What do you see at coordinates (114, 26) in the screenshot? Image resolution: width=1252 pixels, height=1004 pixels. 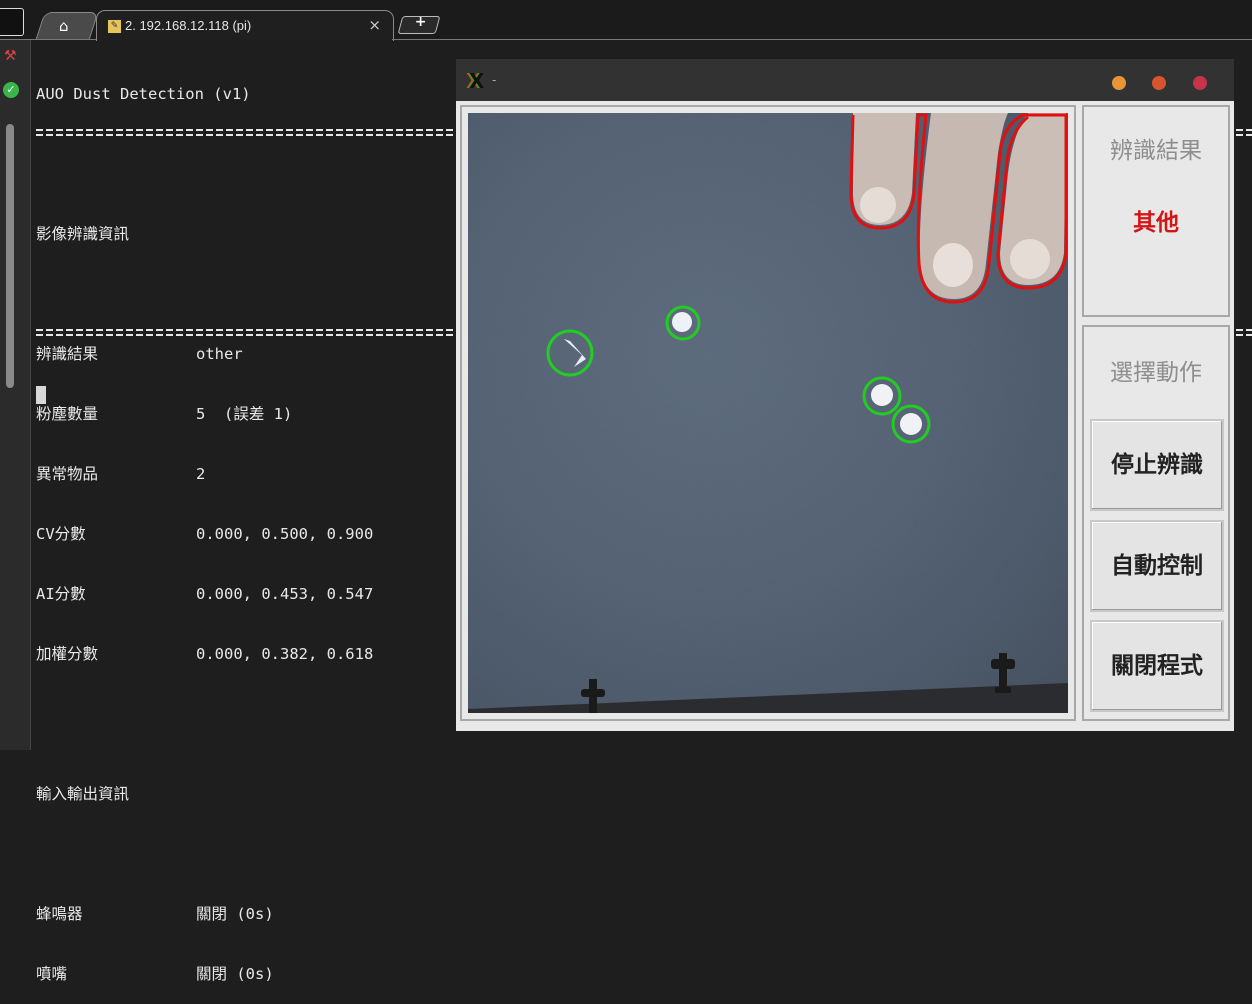 I see `key-icon: ✎` at bounding box center [114, 26].